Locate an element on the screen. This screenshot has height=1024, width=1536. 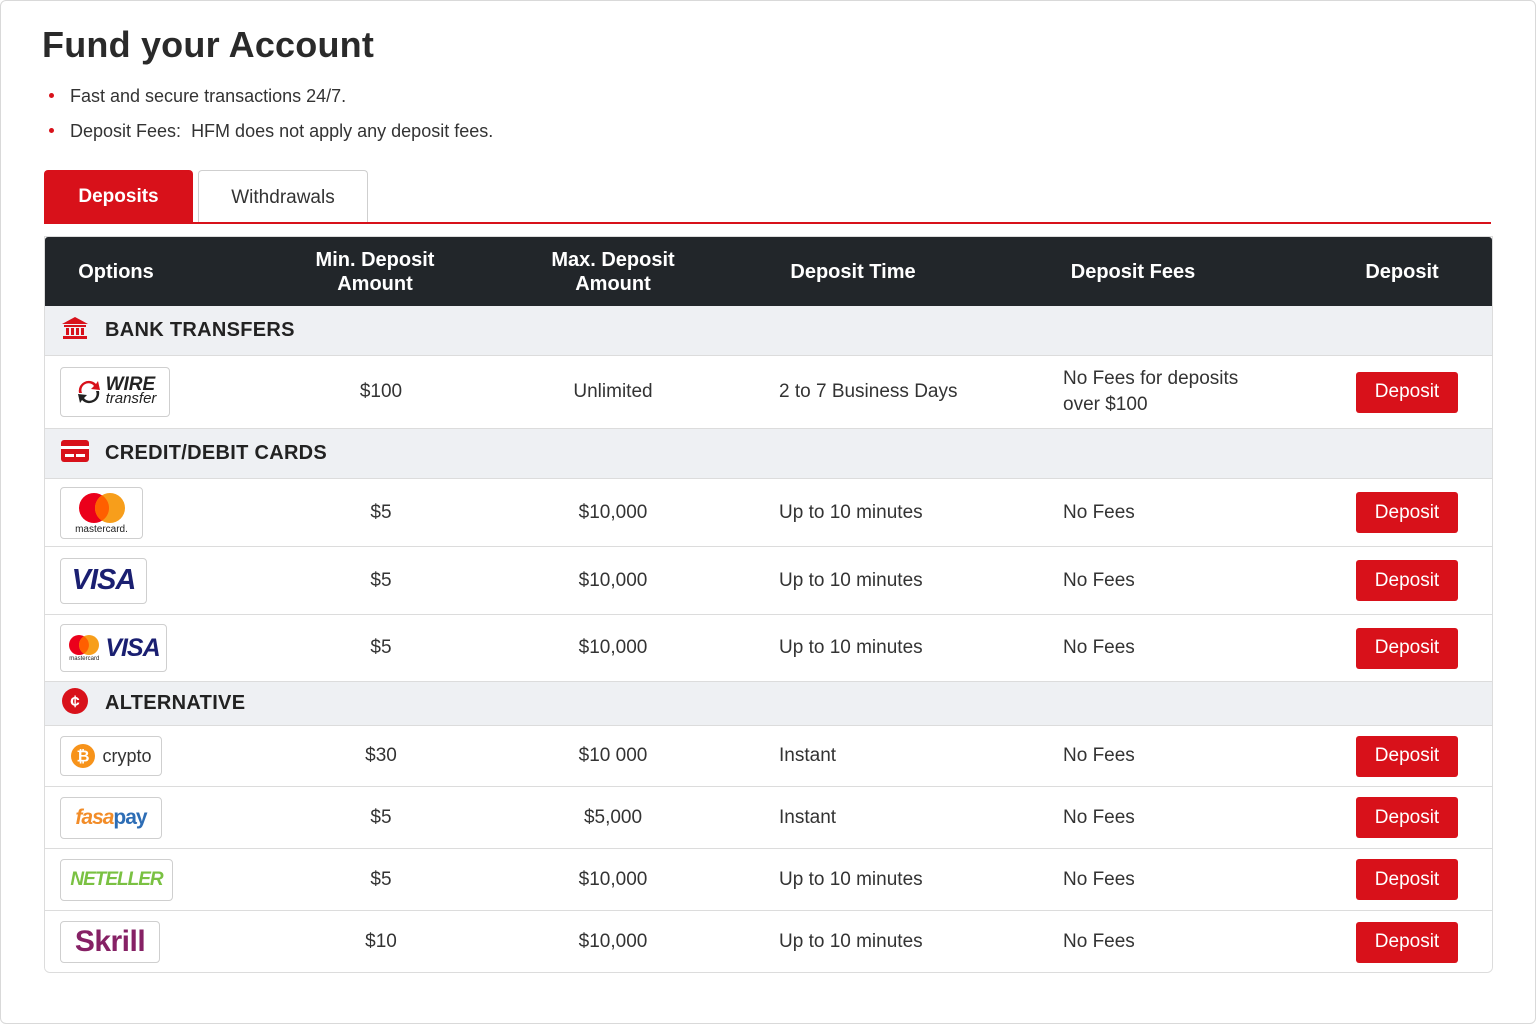
mastercard-logo-text: mastercard. is located at coordinates (101, 529).